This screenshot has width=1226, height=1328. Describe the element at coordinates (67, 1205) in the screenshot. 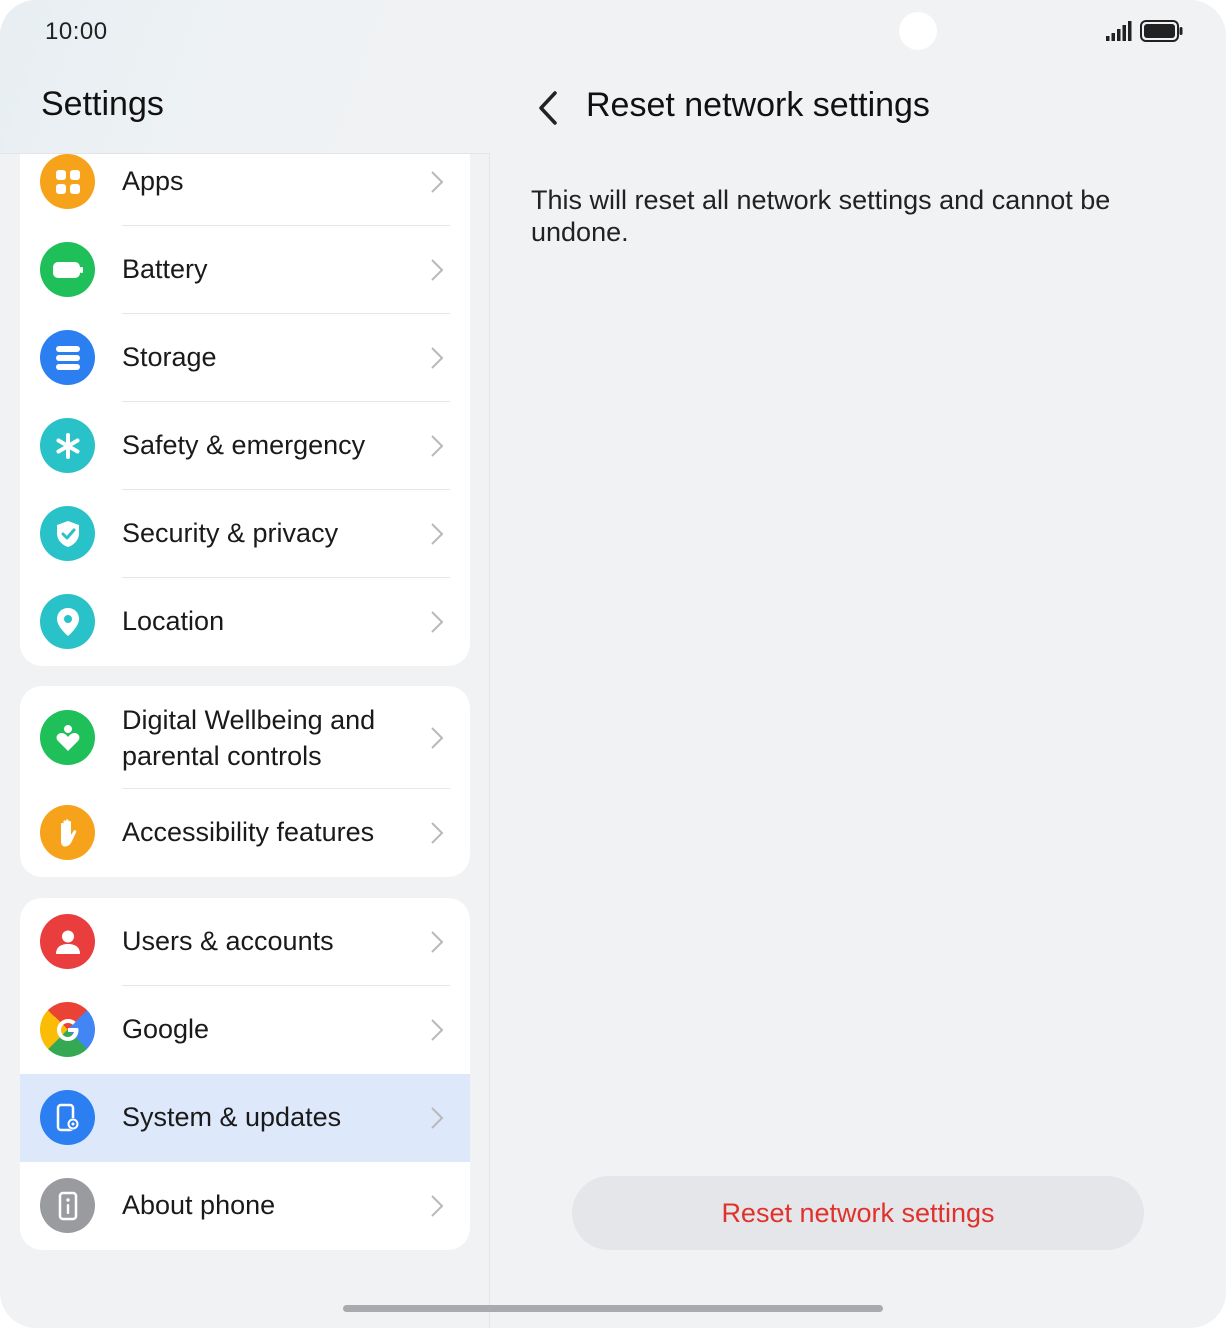

I see `info-phone-icon` at that location.